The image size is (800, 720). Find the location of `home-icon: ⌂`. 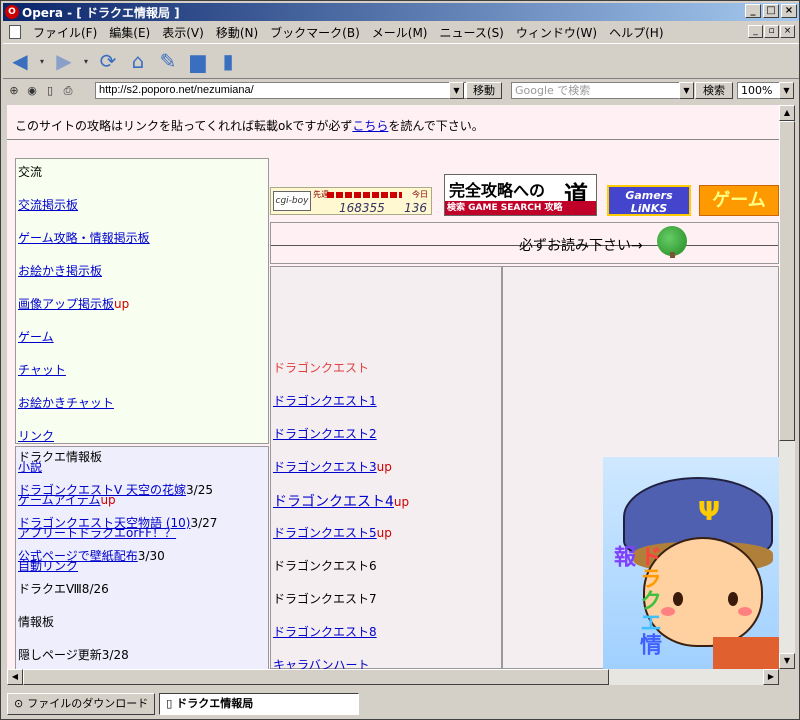

home-icon: ⌂ is located at coordinates (138, 61).